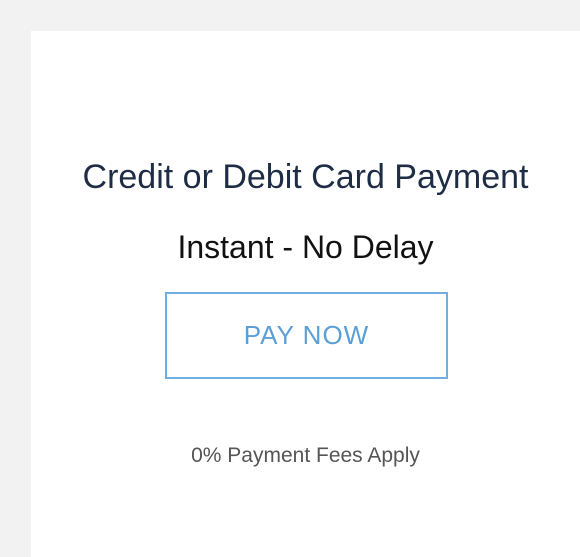 This screenshot has width=580, height=557. I want to click on payment-fees-note: 0% Payment Fees Apply, so click(305, 455).